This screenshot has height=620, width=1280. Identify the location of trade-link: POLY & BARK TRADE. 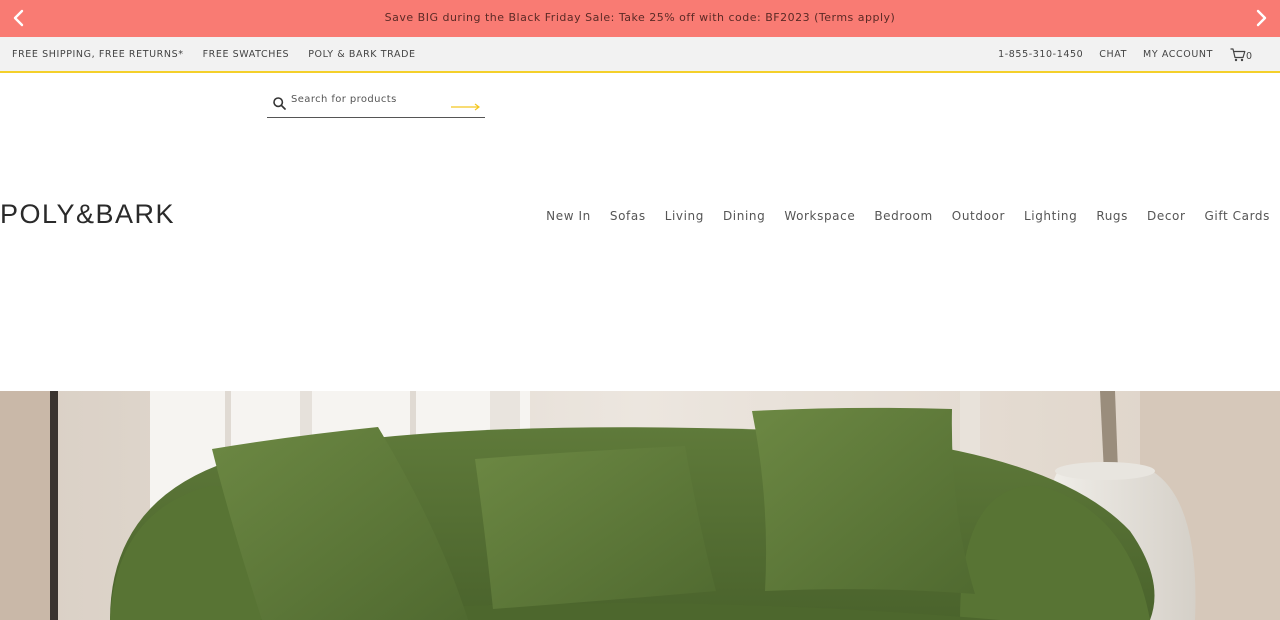
(361, 54).